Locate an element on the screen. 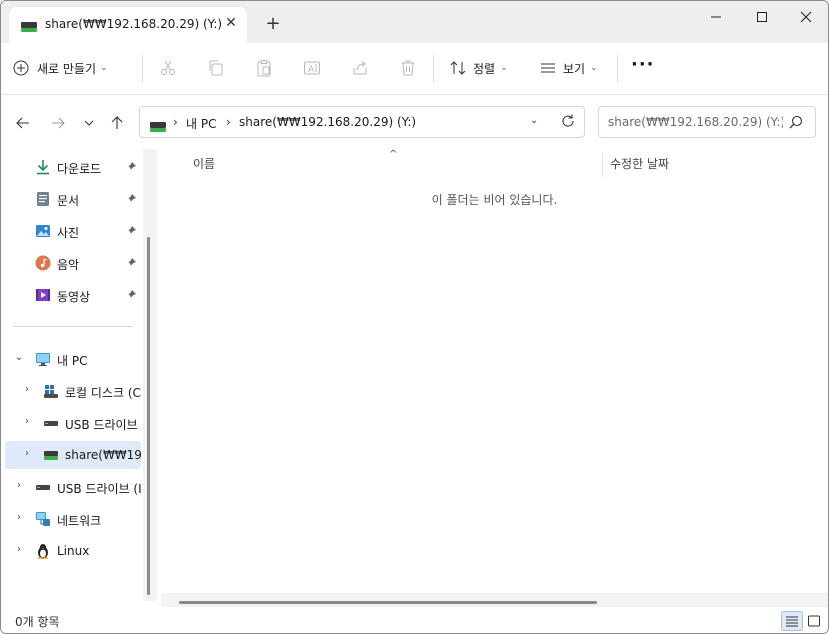 The height and width of the screenshot is (634, 829). copy-icon is located at coordinates (216, 68).